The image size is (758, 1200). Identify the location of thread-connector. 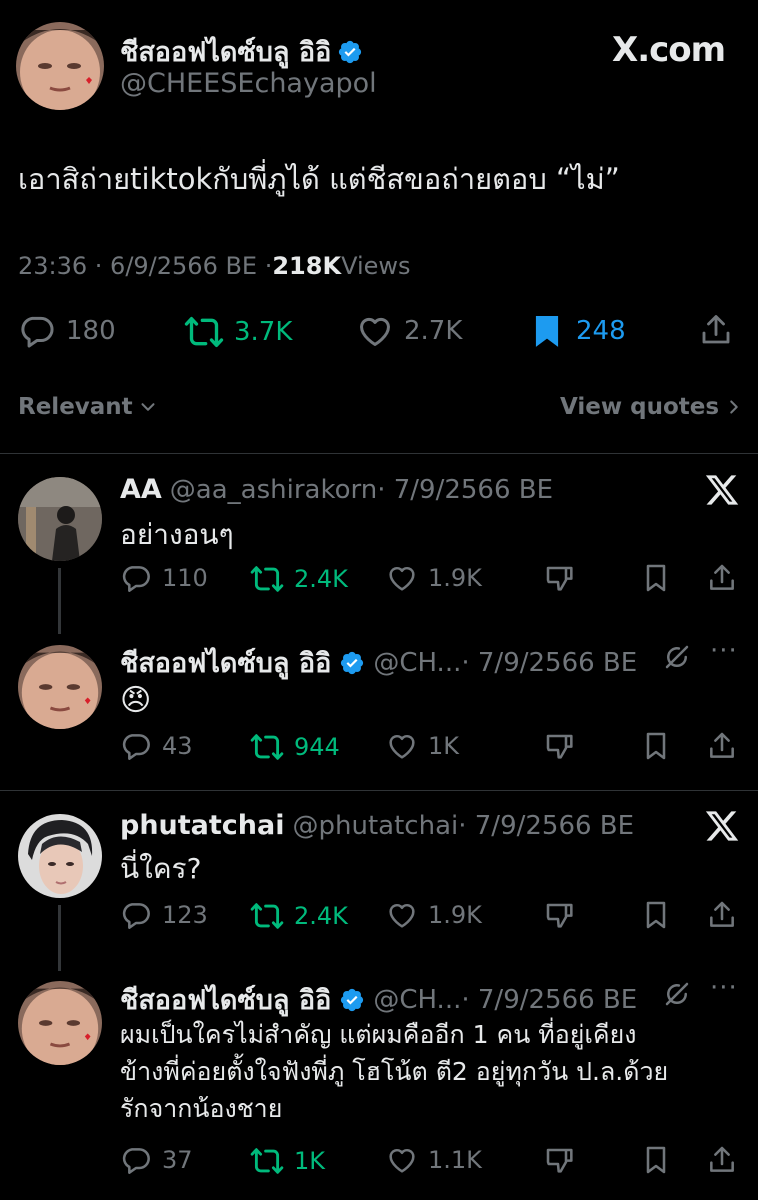
(59, 601).